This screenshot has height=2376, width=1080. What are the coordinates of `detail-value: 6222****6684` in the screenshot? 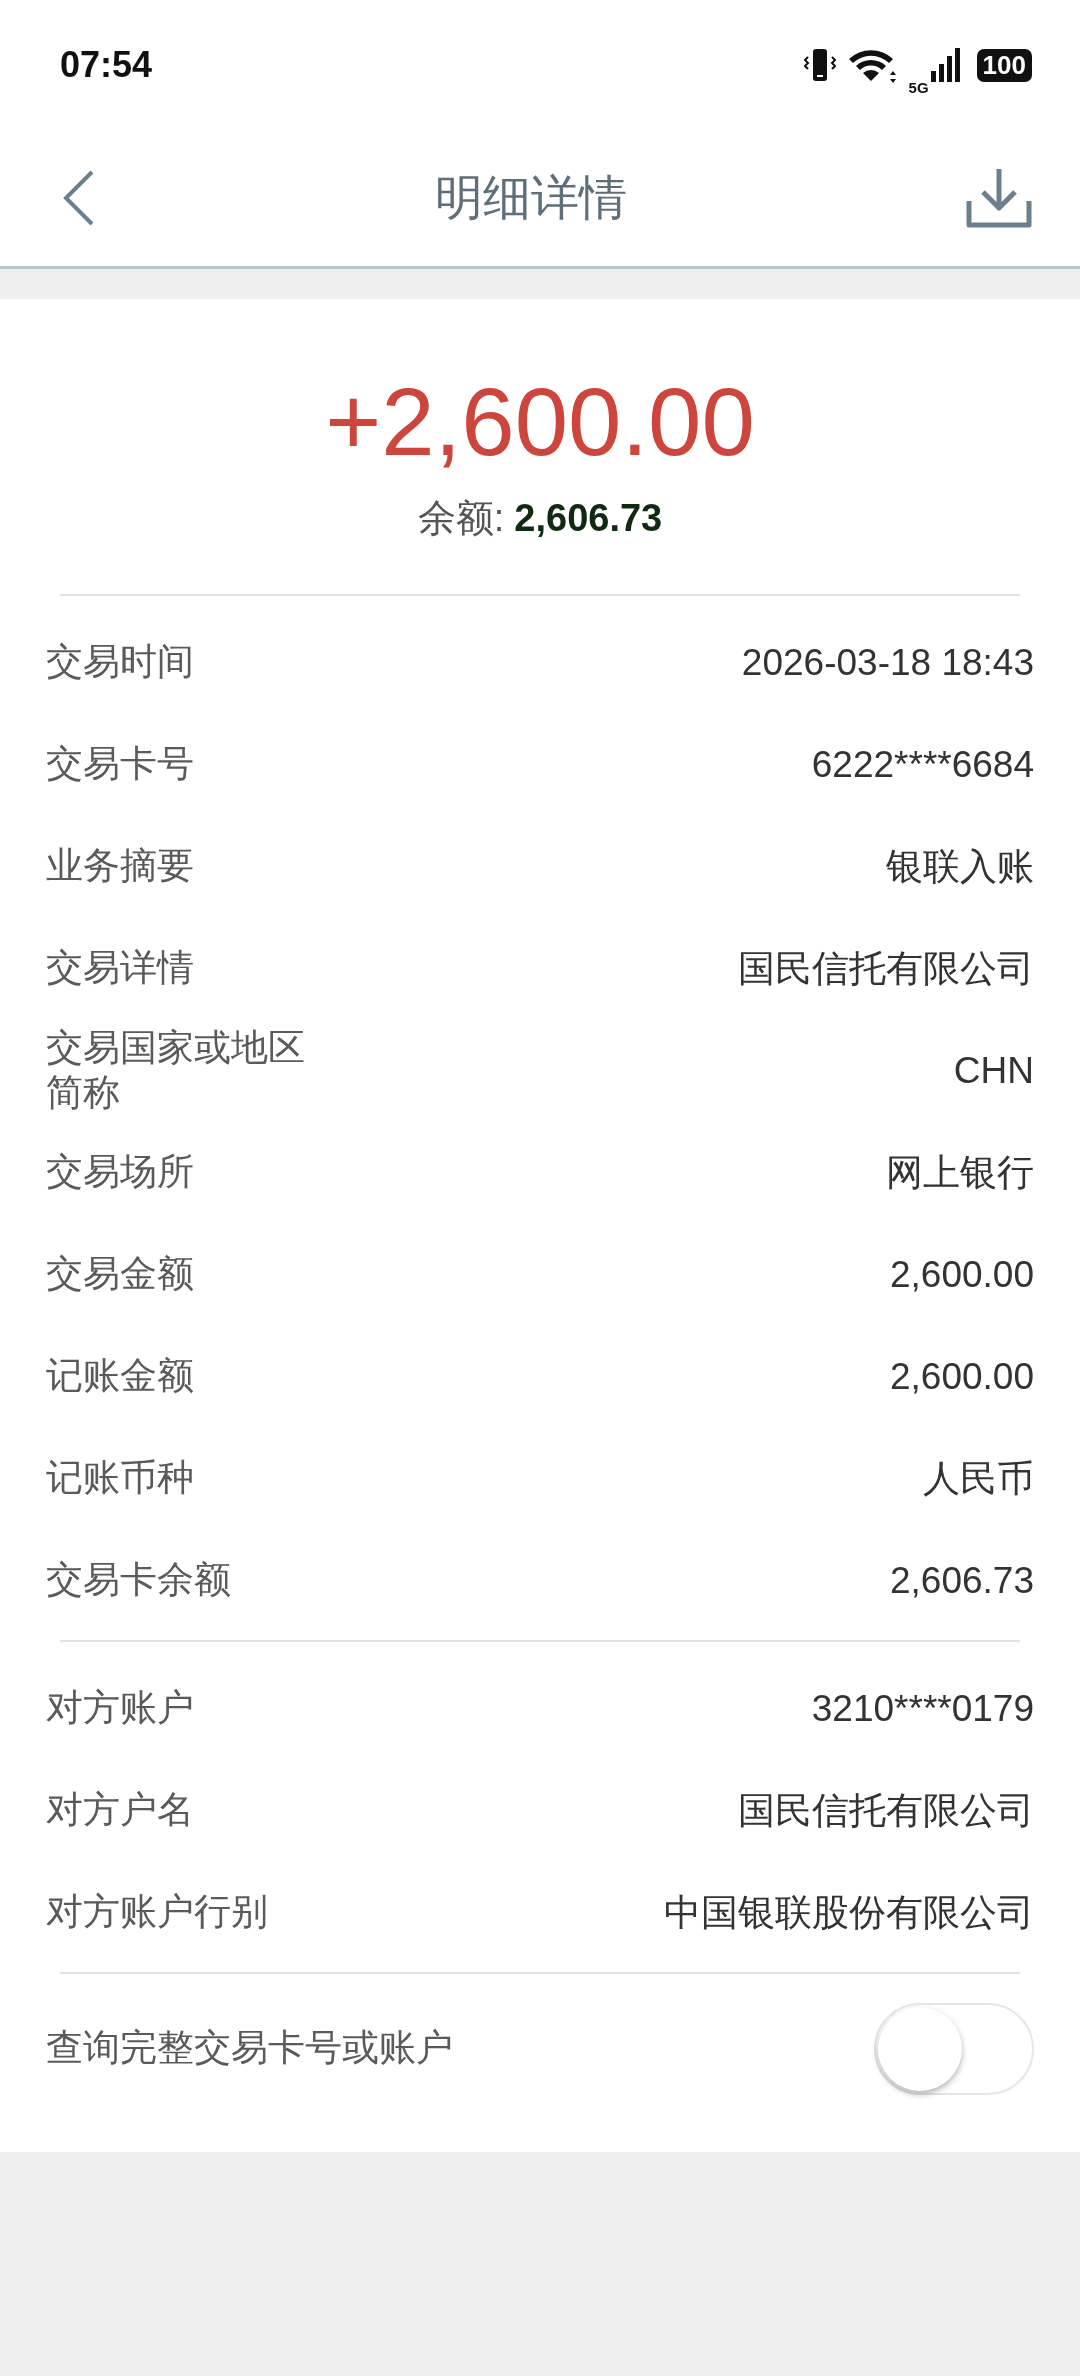 It's located at (922, 764).